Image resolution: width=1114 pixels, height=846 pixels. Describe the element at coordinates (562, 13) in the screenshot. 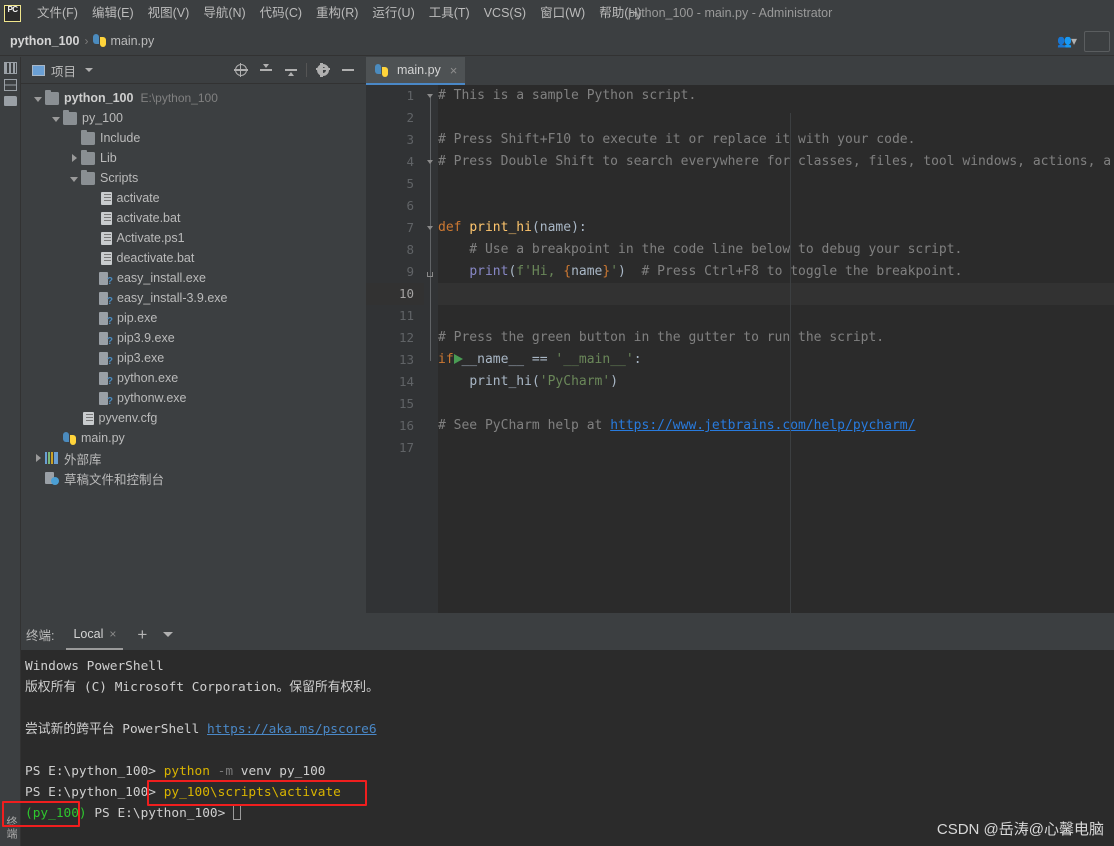

I see `menu-item-9: 窗口(W)` at that location.